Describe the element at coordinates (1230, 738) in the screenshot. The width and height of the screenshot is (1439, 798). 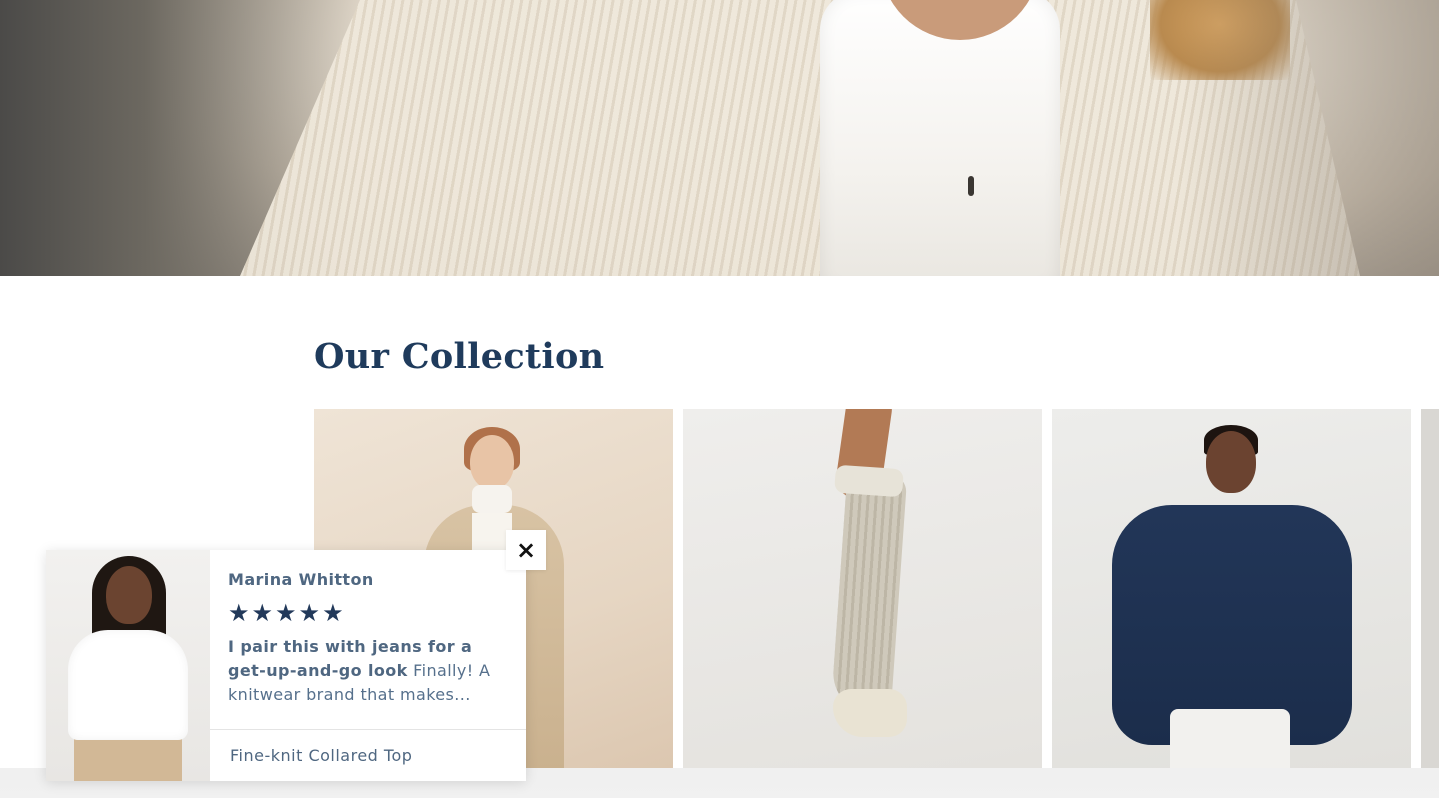
I see `product-image-pants` at that location.